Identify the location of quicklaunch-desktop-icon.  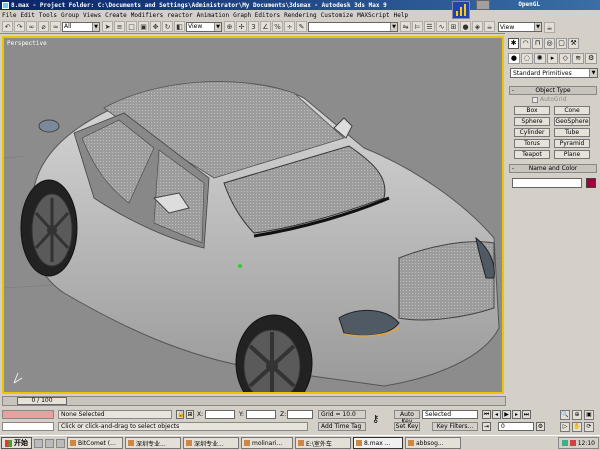
(49, 443).